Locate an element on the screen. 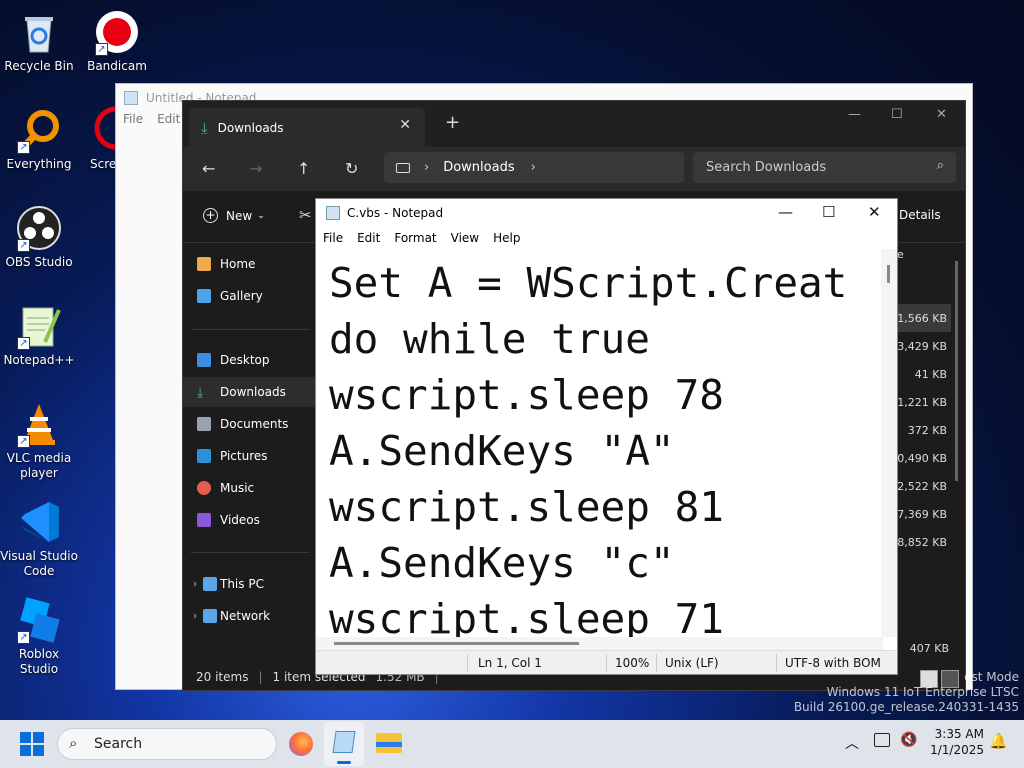 This screenshot has height=768, width=1024. breadcrumb: Downloads is located at coordinates (478, 167).